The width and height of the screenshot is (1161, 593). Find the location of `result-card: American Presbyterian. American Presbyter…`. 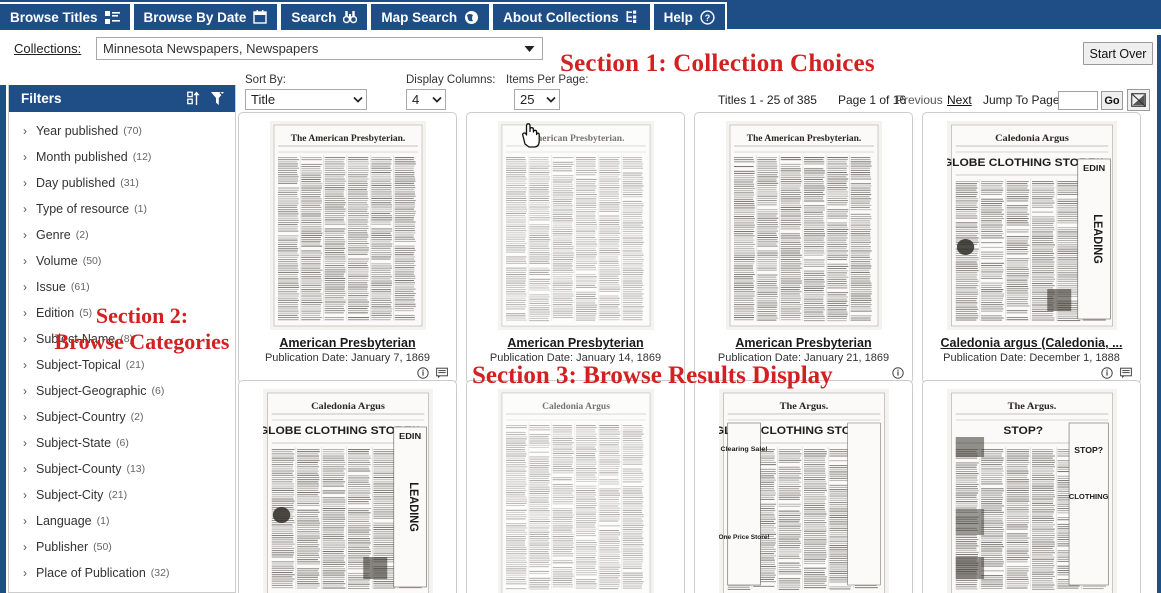

result-card: American Presbyterian. American Presbyter… is located at coordinates (575, 248).